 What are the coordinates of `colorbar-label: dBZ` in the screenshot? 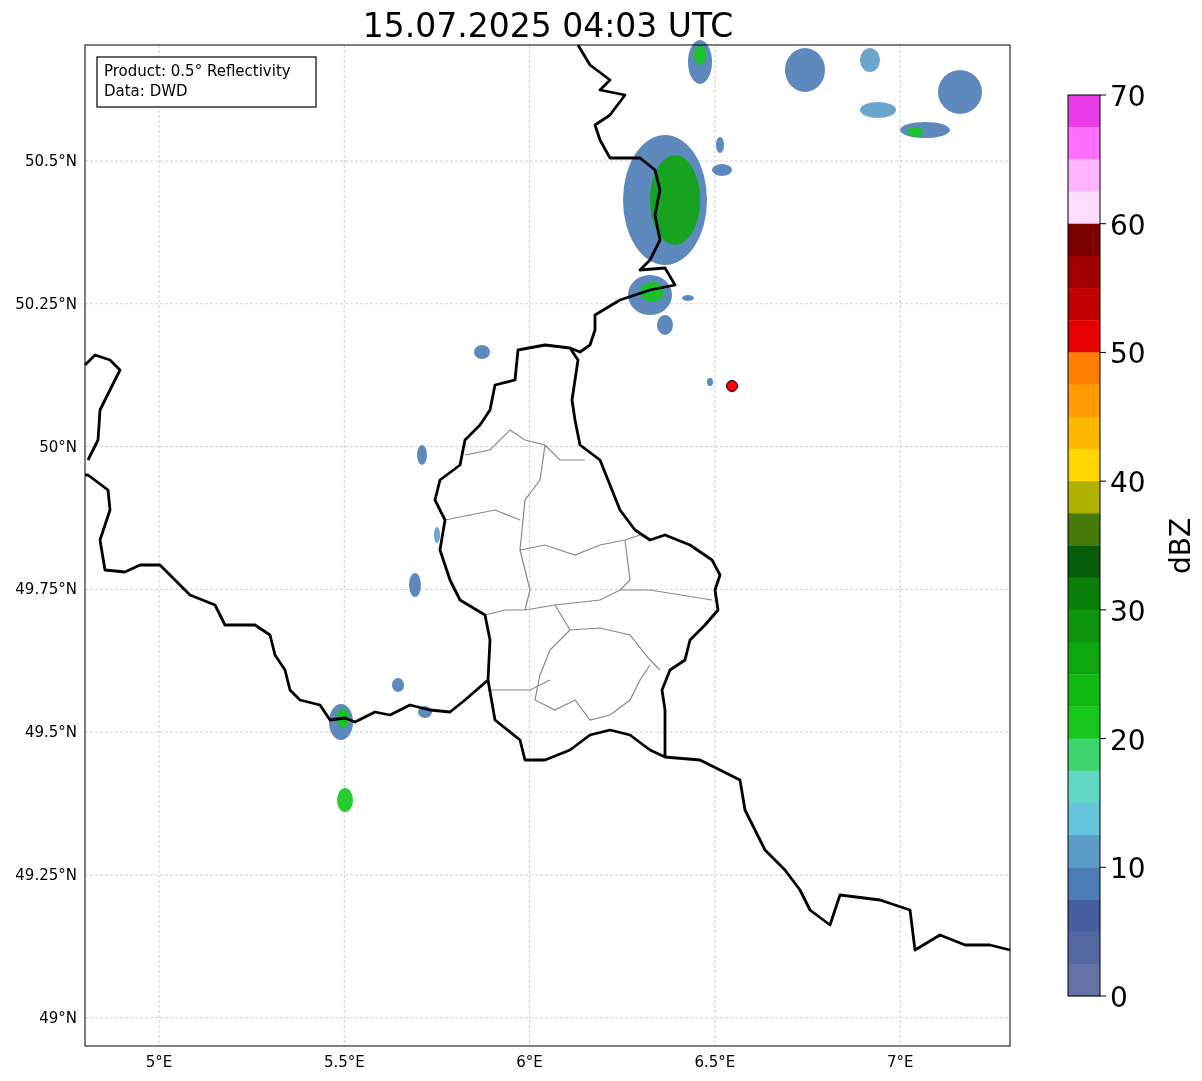 It's located at (1180, 546).